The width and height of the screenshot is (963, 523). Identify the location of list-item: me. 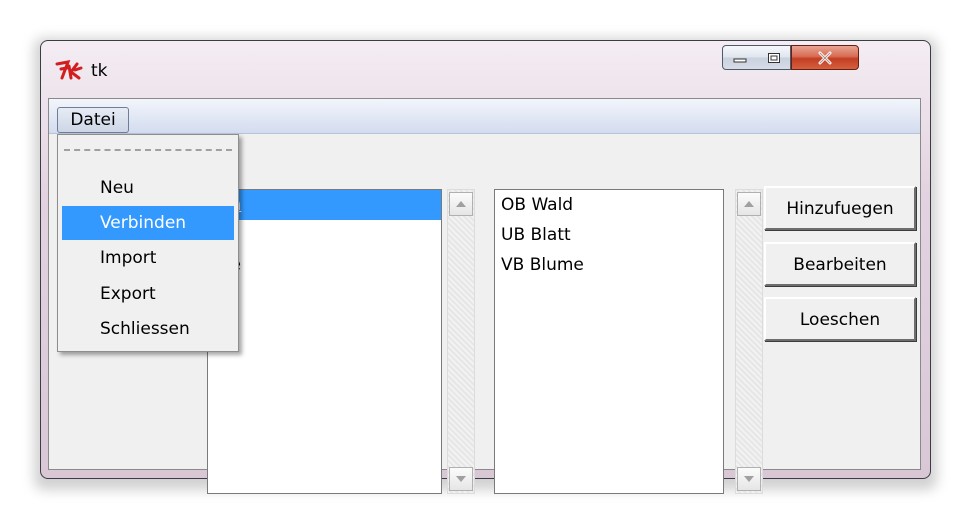
(324, 265).